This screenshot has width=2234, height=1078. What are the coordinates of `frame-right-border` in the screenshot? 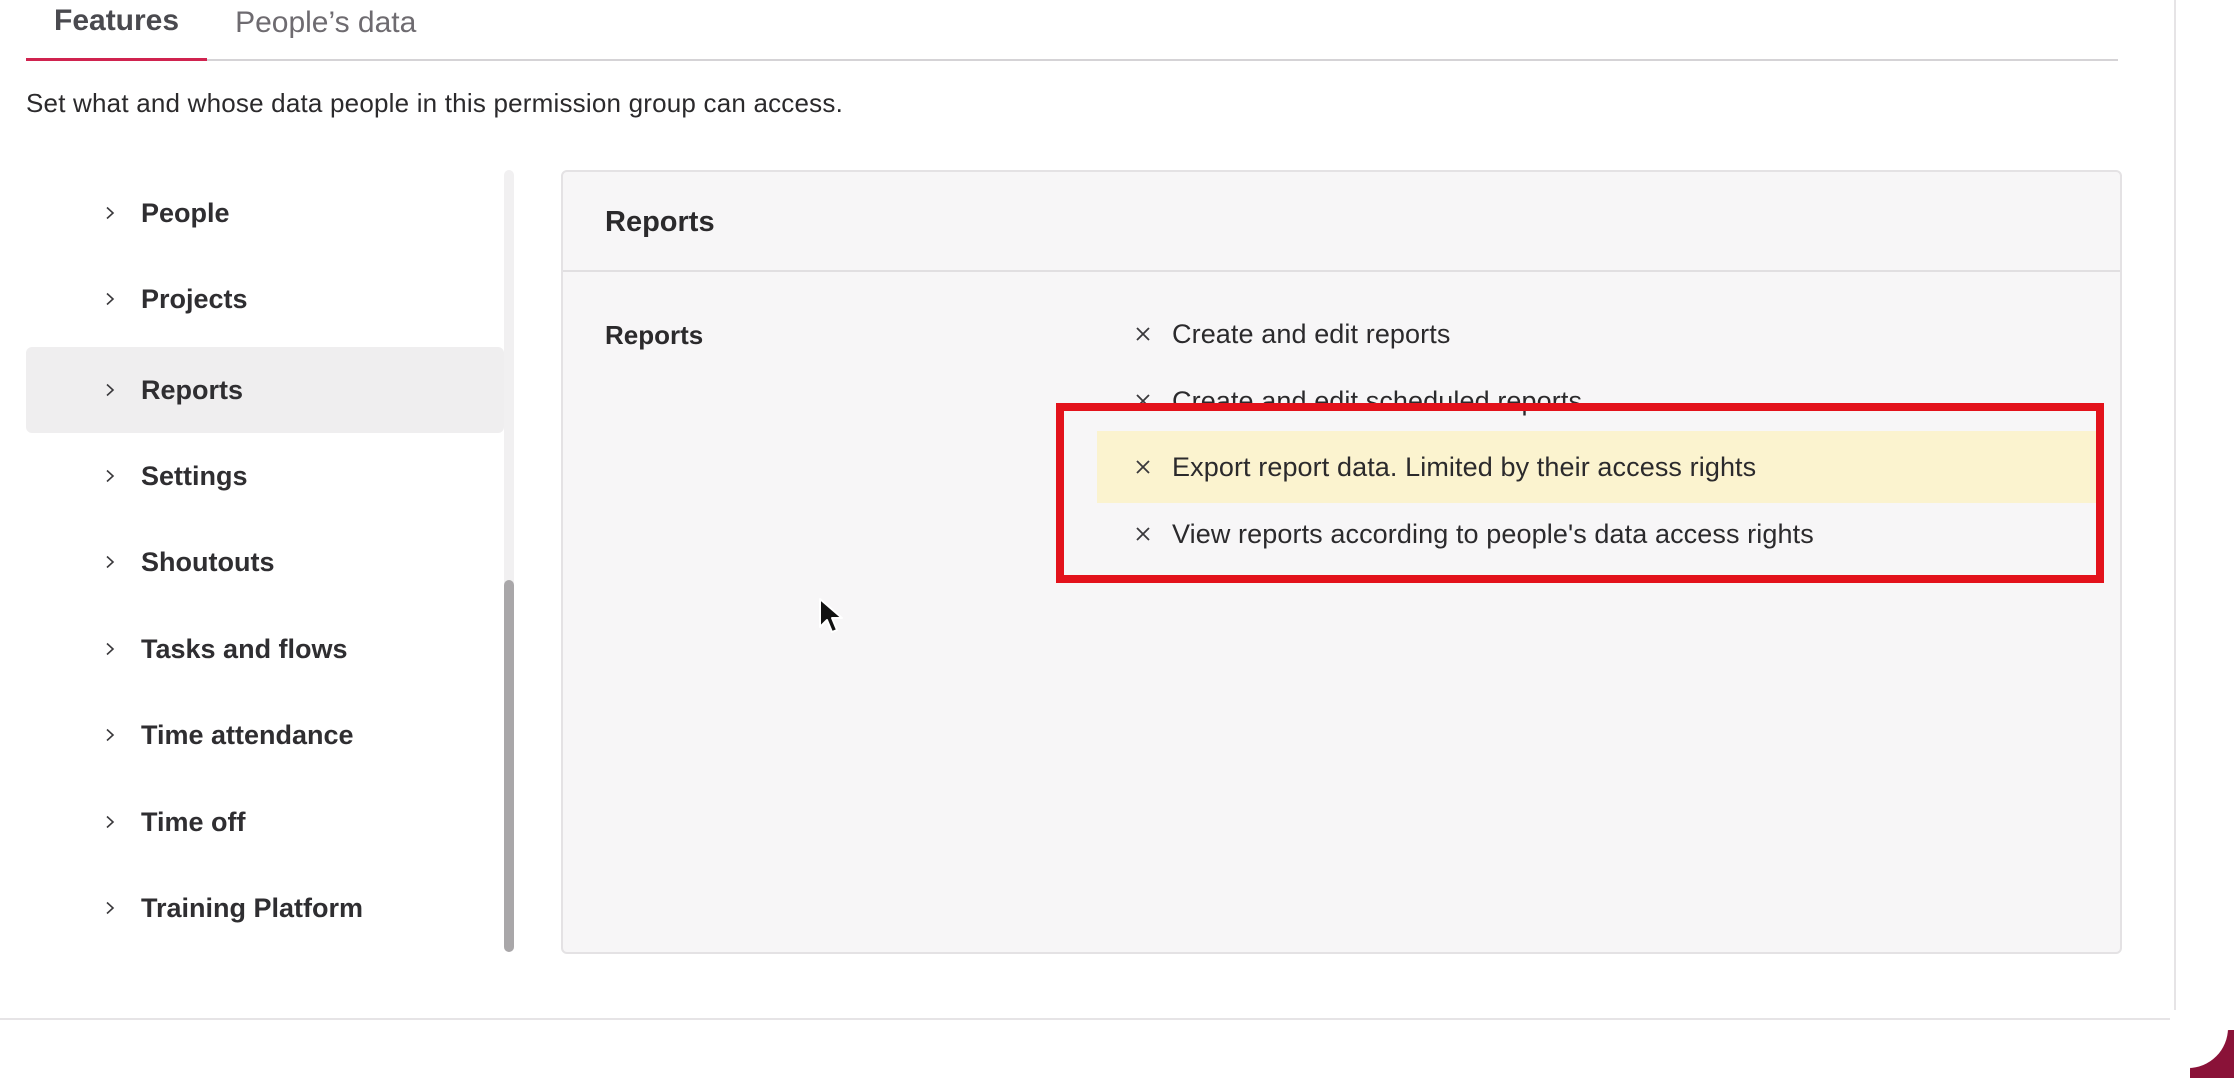 It's located at (2175, 510).